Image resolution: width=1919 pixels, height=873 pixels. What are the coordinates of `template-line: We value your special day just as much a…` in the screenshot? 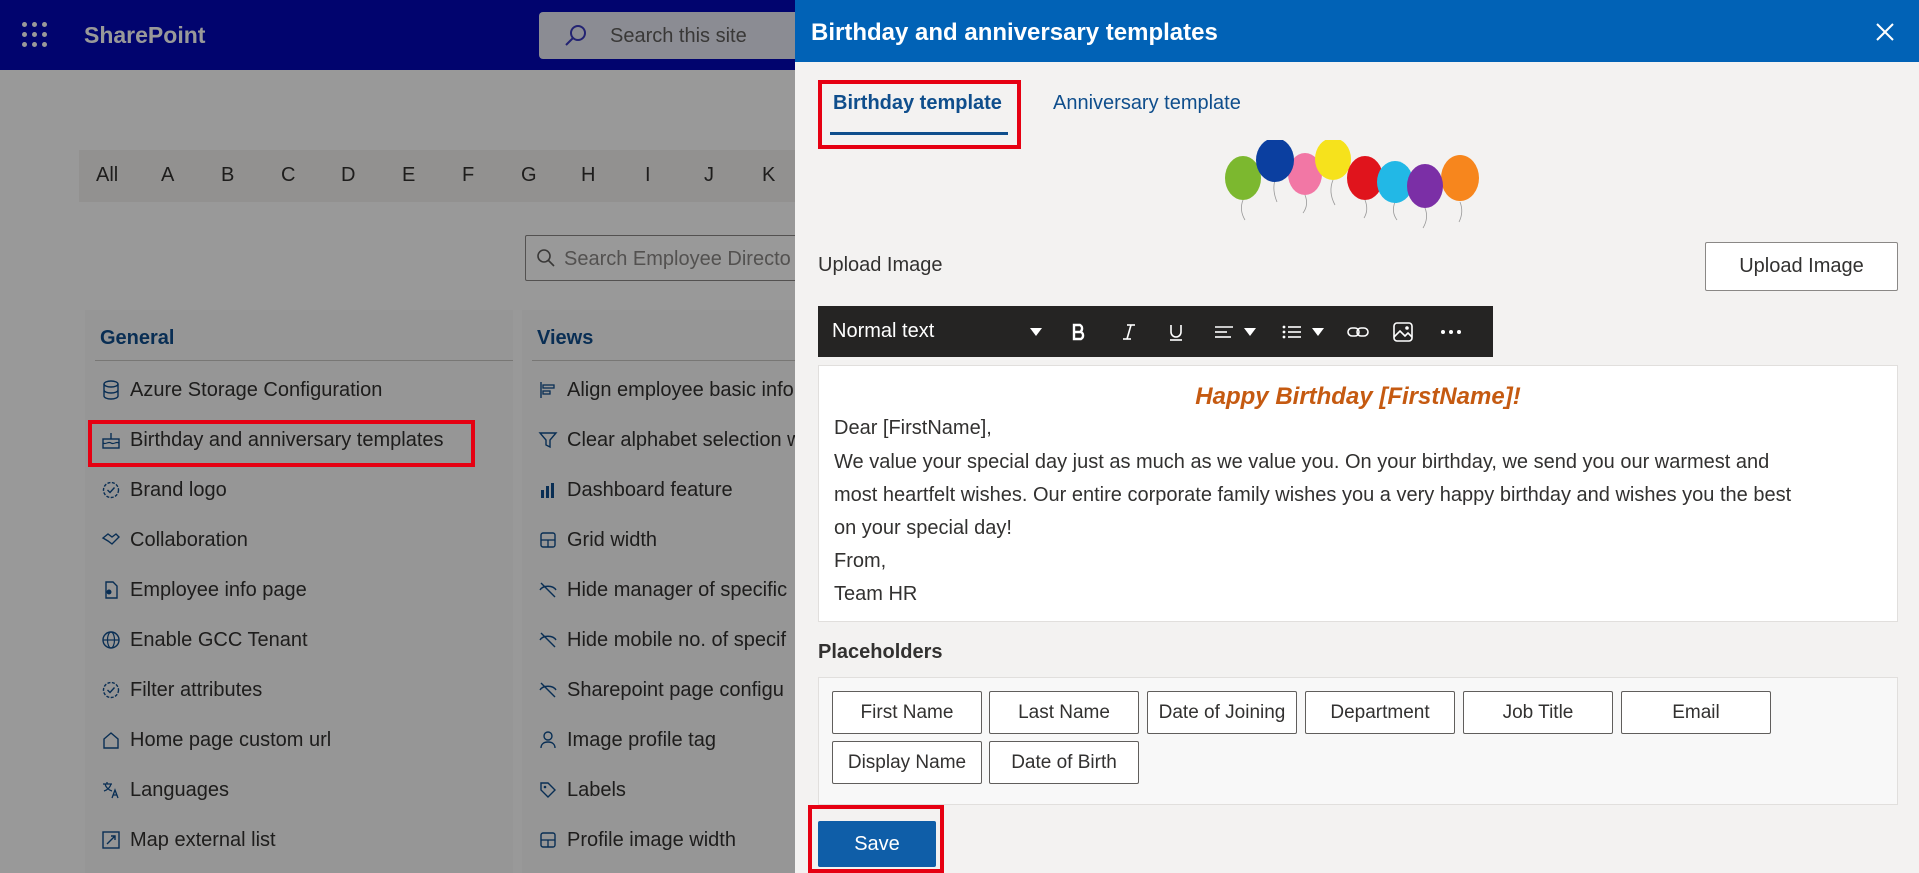 It's located at (1302, 462).